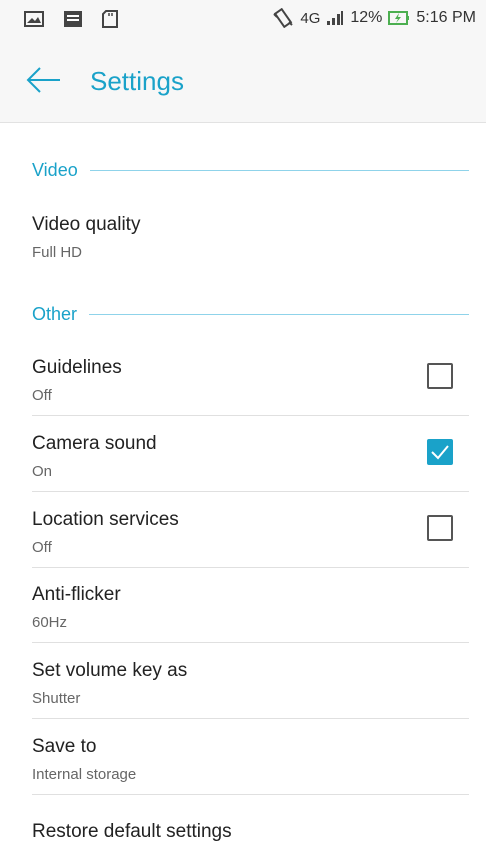  Describe the element at coordinates (50, 622) in the screenshot. I see `setting-value: 60Hz` at that location.